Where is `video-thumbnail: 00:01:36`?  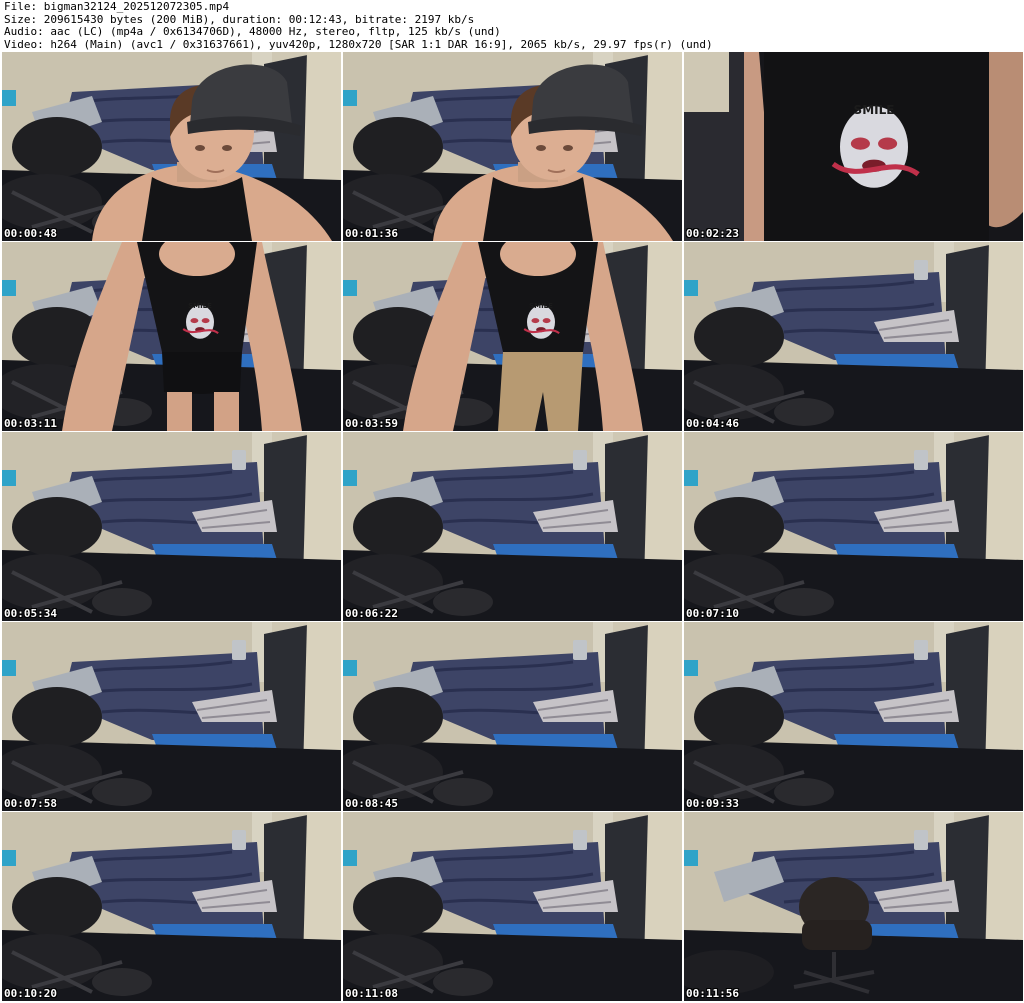 video-thumbnail: 00:01:36 is located at coordinates (512, 146).